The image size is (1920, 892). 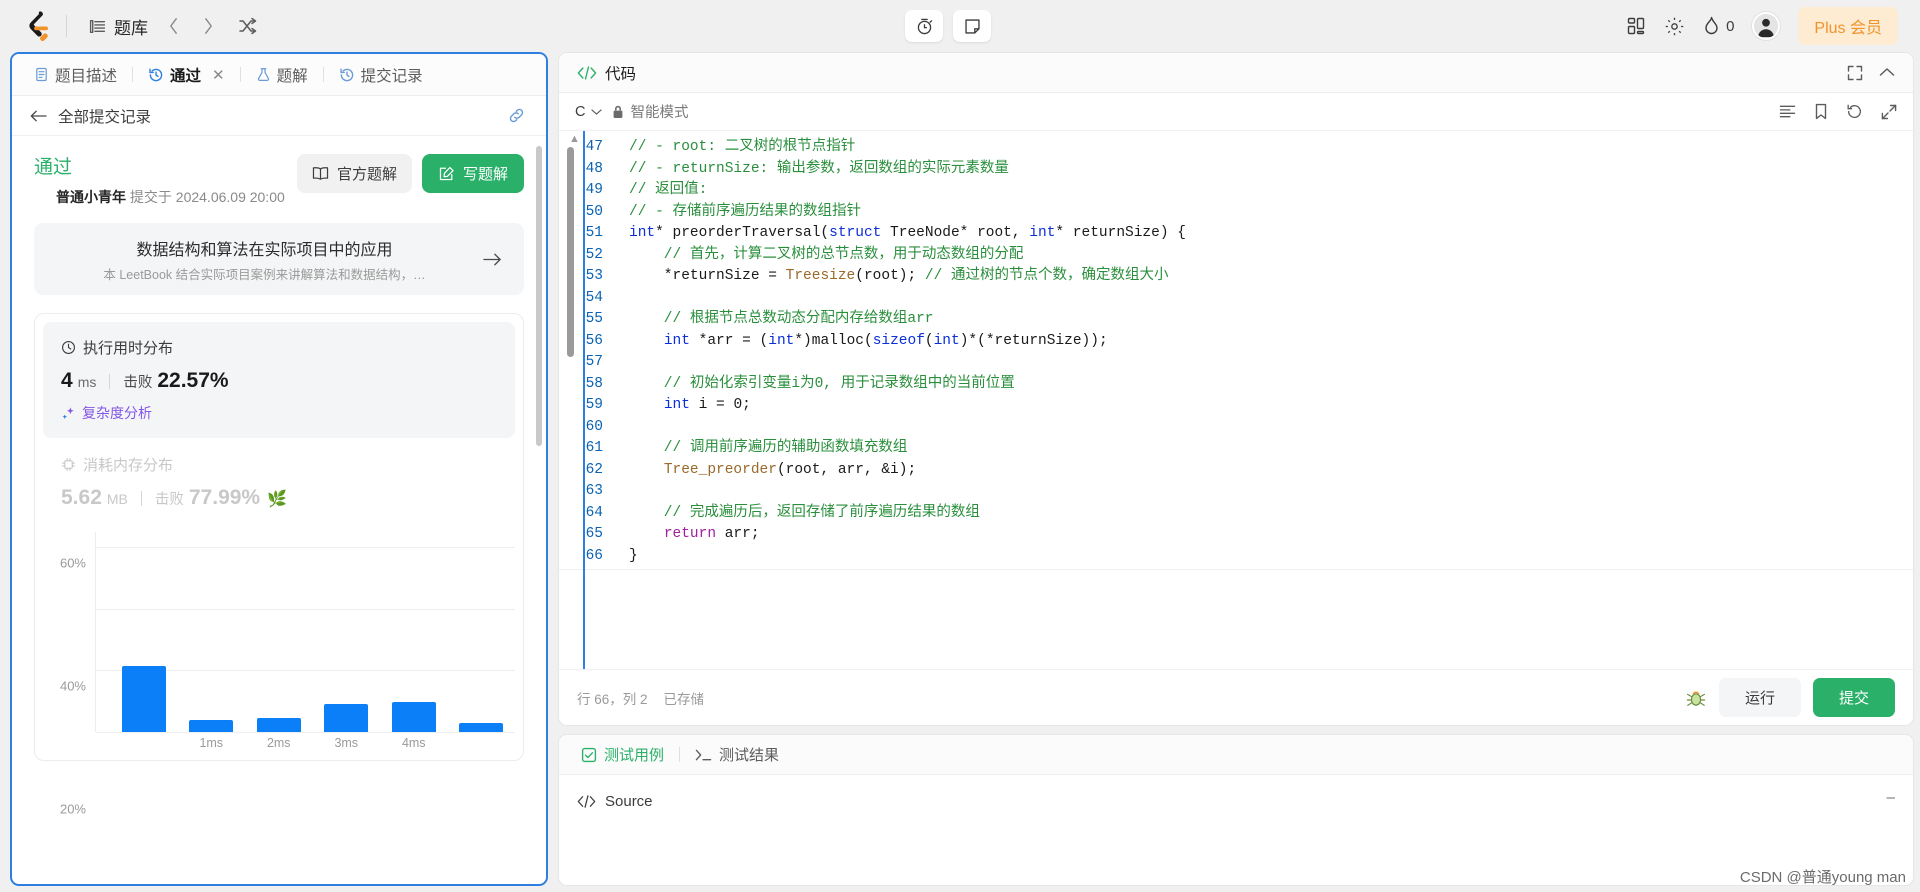 I want to click on avatar, so click(x=1766, y=26).